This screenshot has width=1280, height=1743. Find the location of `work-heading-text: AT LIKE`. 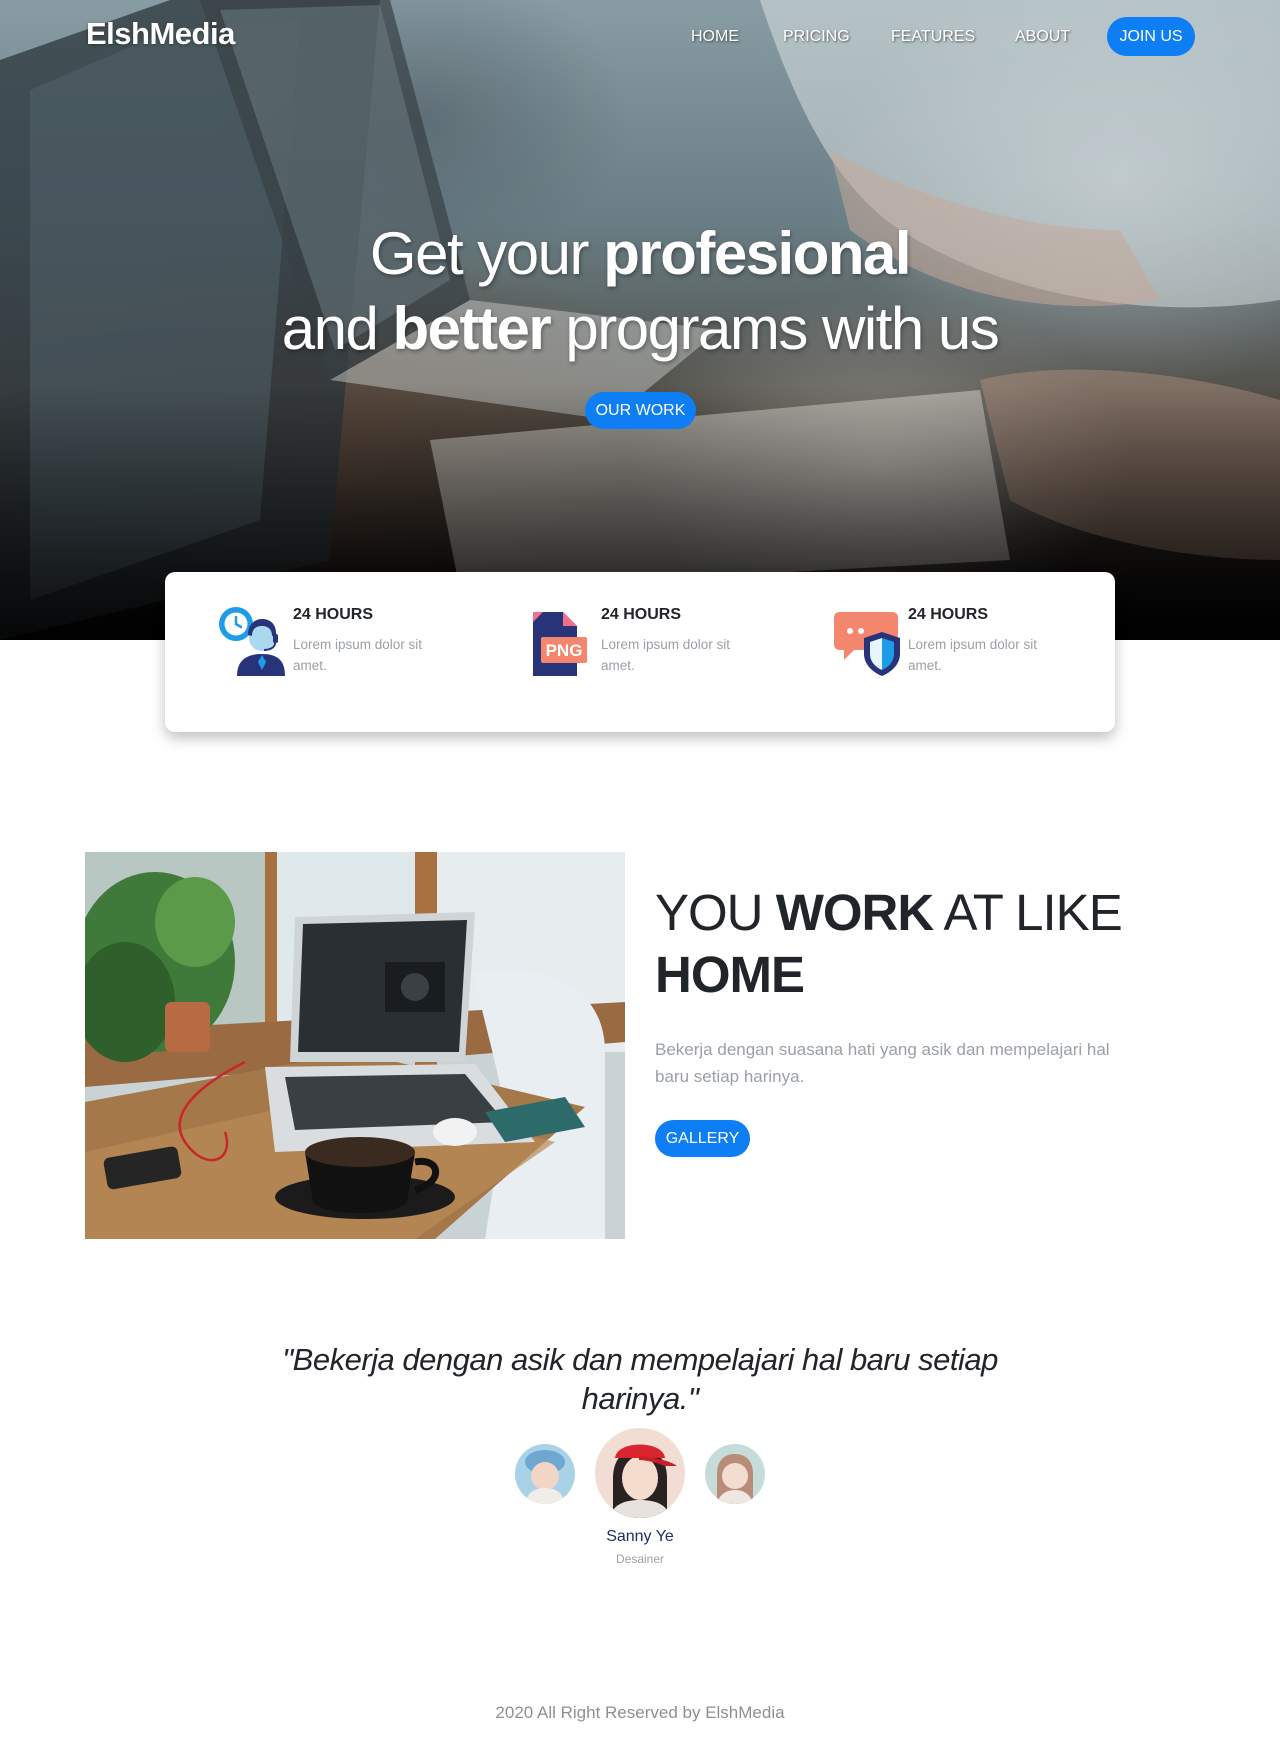

work-heading-text: AT LIKE is located at coordinates (1028, 912).